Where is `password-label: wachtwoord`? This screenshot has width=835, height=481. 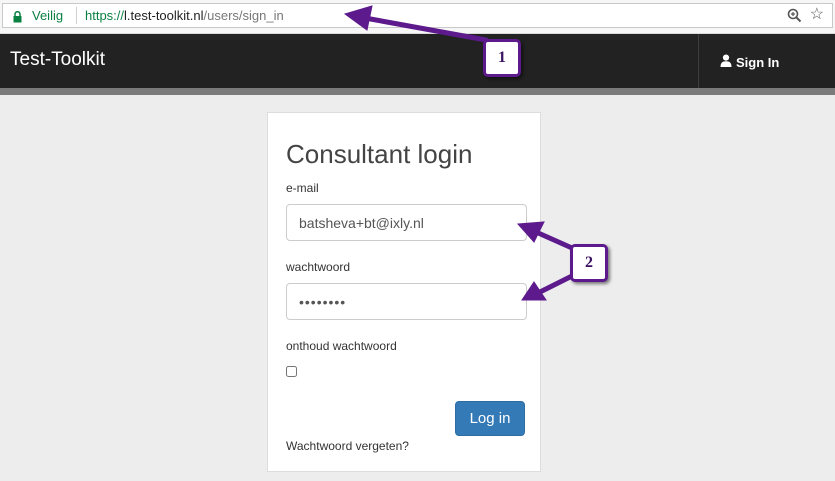 password-label: wachtwoord is located at coordinates (318, 267).